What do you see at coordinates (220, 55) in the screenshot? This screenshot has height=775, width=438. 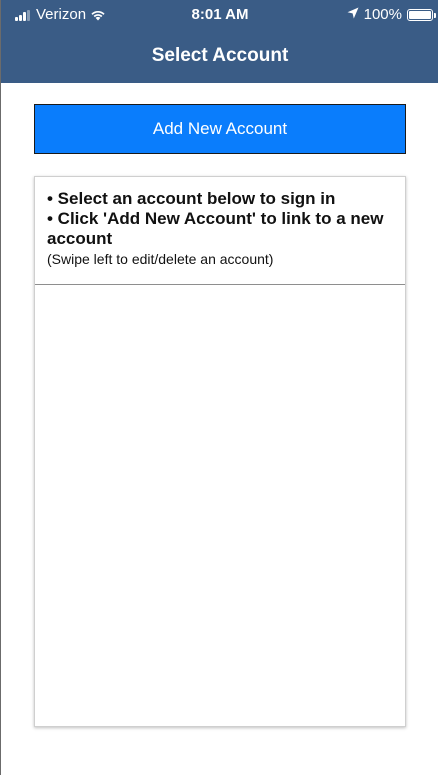 I see `page-title: Select Account` at bounding box center [220, 55].